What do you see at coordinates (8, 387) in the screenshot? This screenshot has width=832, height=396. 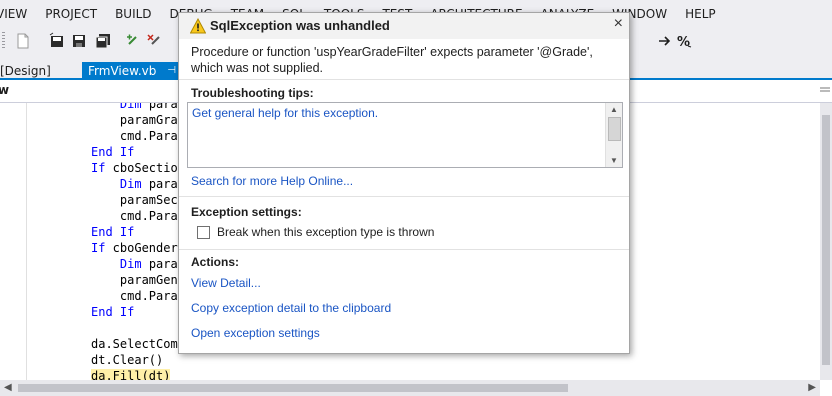 I see `scroll-left-icon: ◀` at bounding box center [8, 387].